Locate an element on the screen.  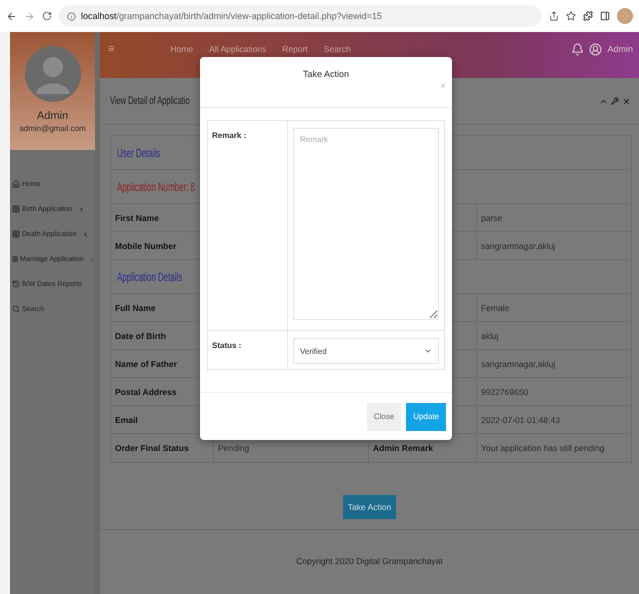
copyright-text: Copyright 2020 Digital Grampanchayat is located at coordinates (369, 562).